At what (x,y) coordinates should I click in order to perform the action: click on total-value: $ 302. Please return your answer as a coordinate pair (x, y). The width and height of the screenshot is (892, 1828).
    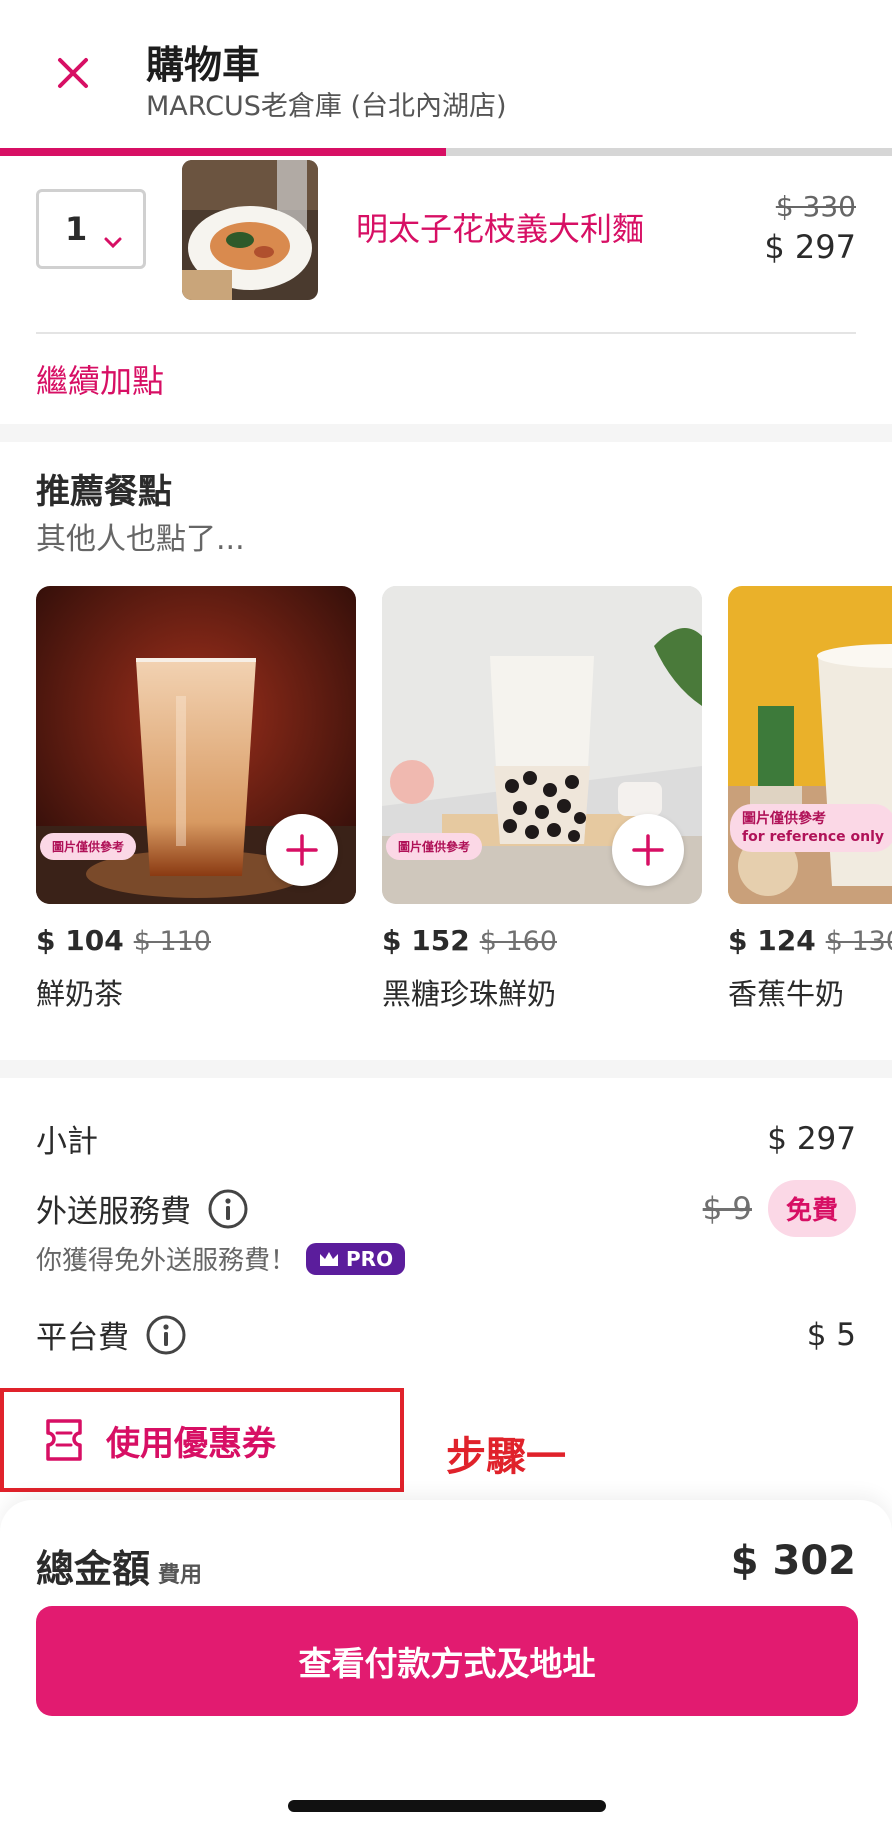
    Looking at the image, I should click on (793, 1561).